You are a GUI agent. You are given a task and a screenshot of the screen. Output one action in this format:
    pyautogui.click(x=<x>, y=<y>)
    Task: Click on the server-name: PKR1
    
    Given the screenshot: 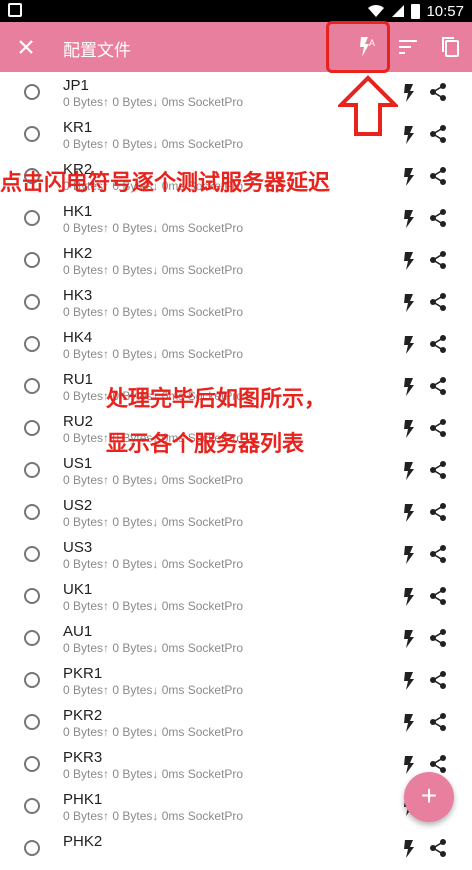 What is the action you would take?
    pyautogui.click(x=83, y=673)
    